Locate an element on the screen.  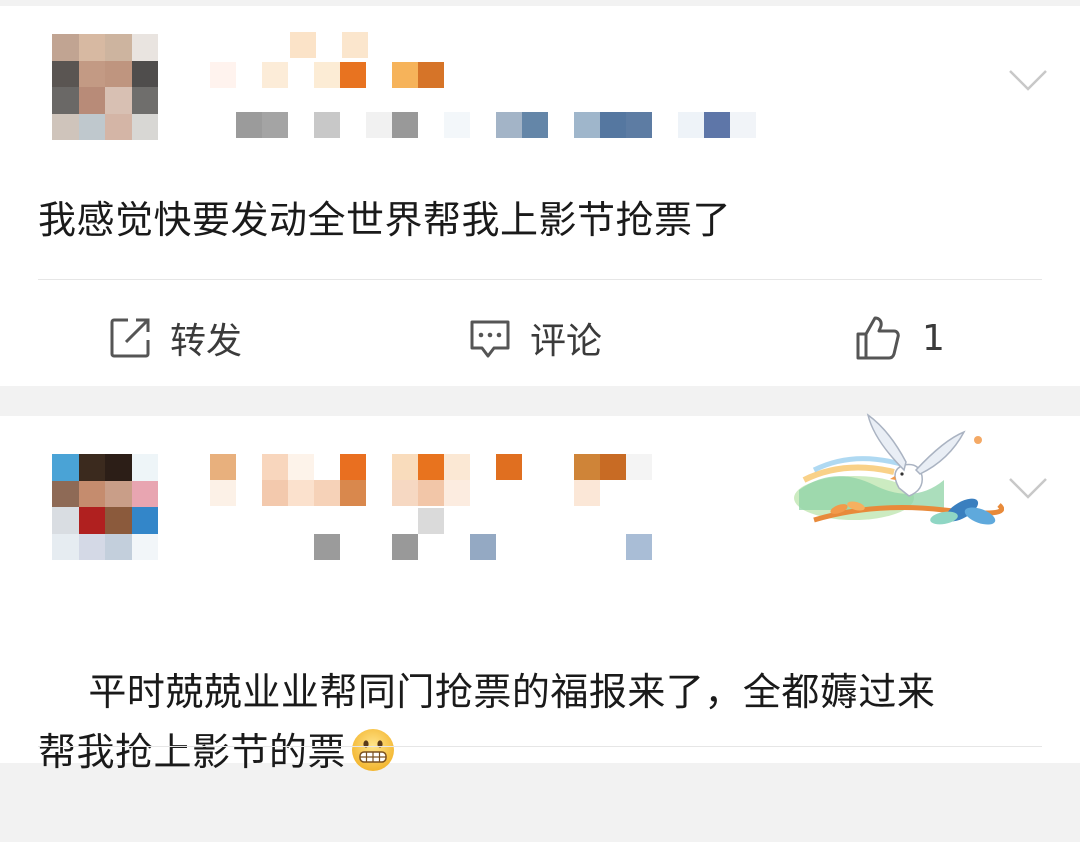
repost-button: 转发 is located at coordinates (175, 338).